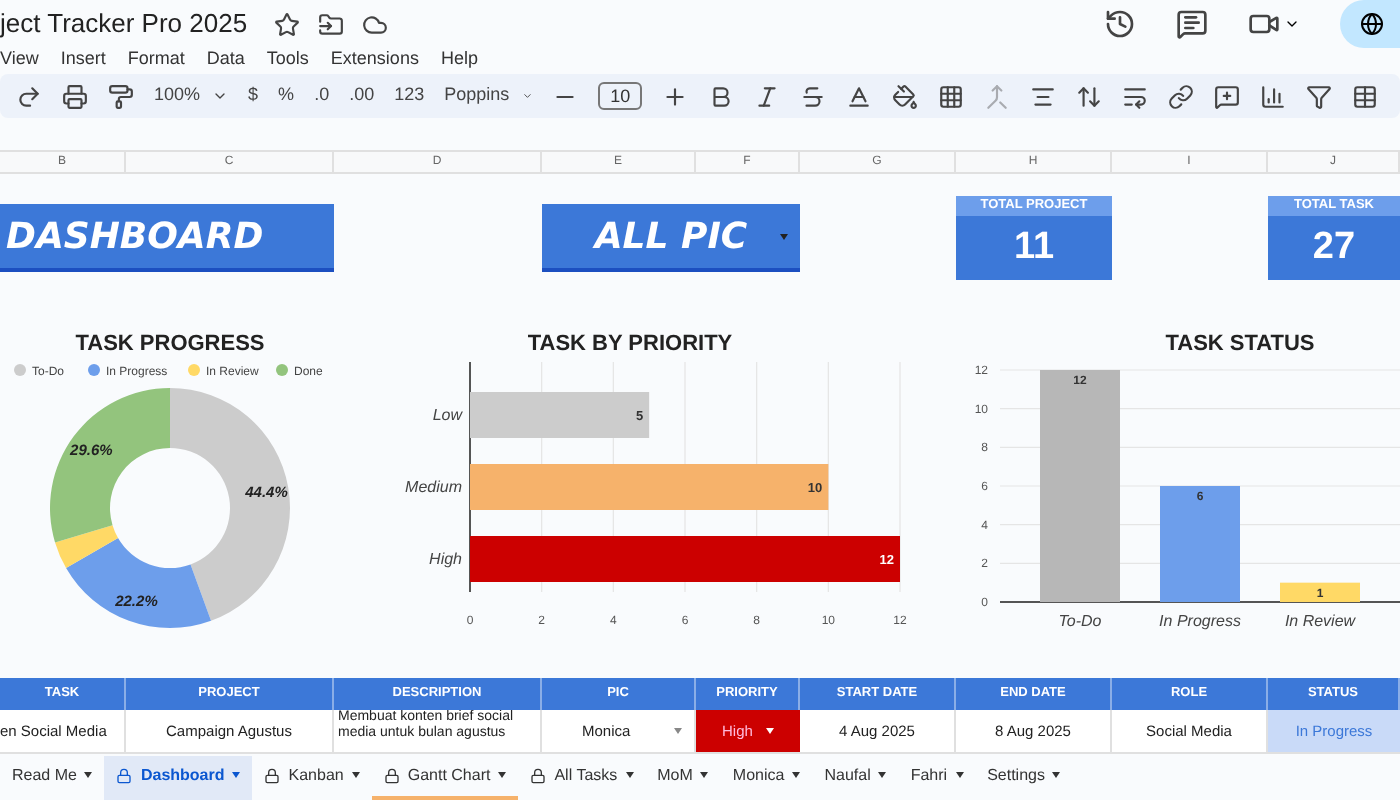 Image resolution: width=1400 pixels, height=800 pixels. What do you see at coordinates (225, 60) in the screenshot?
I see `menu-item: Data` at bounding box center [225, 60].